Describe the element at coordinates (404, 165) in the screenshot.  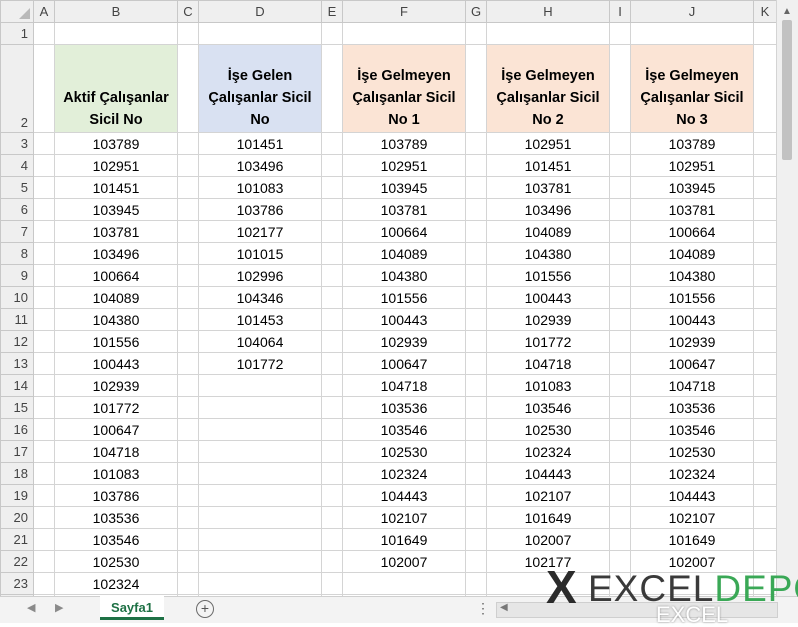
I see `cell-f4: 102951` at that location.